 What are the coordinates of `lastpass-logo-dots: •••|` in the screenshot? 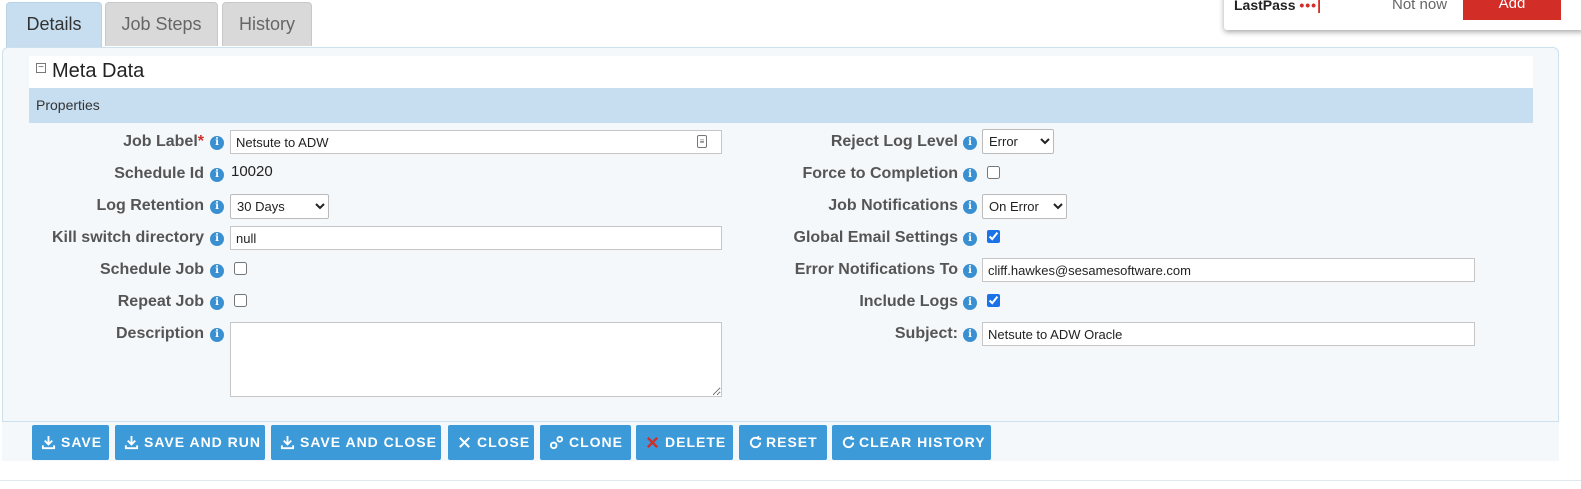 It's located at (1310, 6).